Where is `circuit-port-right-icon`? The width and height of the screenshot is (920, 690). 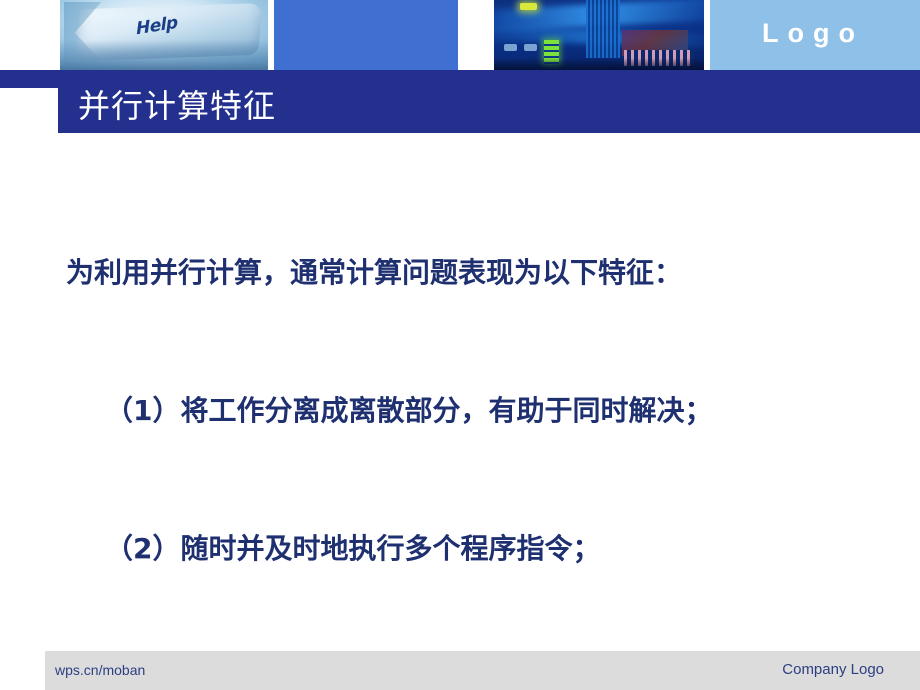 circuit-port-right-icon is located at coordinates (530, 47).